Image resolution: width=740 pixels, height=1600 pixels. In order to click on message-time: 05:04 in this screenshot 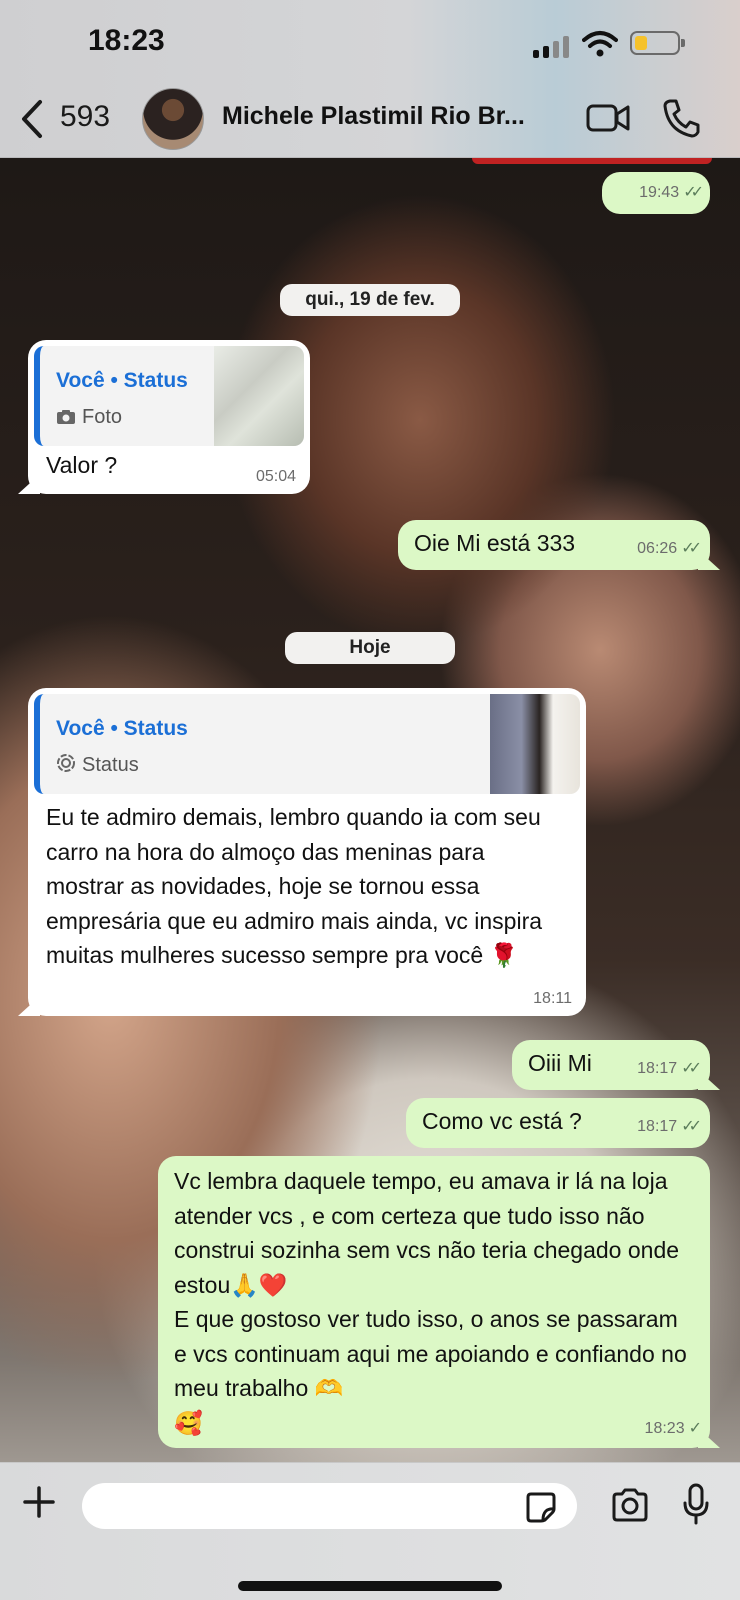, I will do `click(275, 476)`.